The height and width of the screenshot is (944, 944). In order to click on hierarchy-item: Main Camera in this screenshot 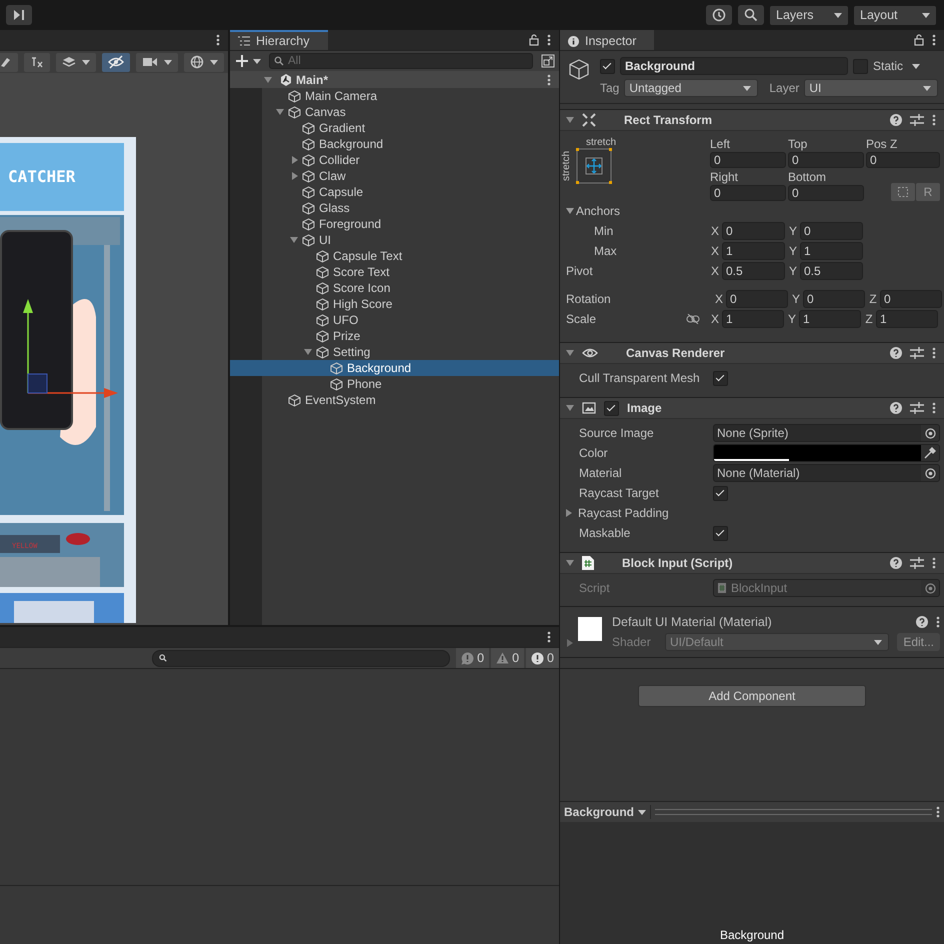, I will do `click(394, 96)`.